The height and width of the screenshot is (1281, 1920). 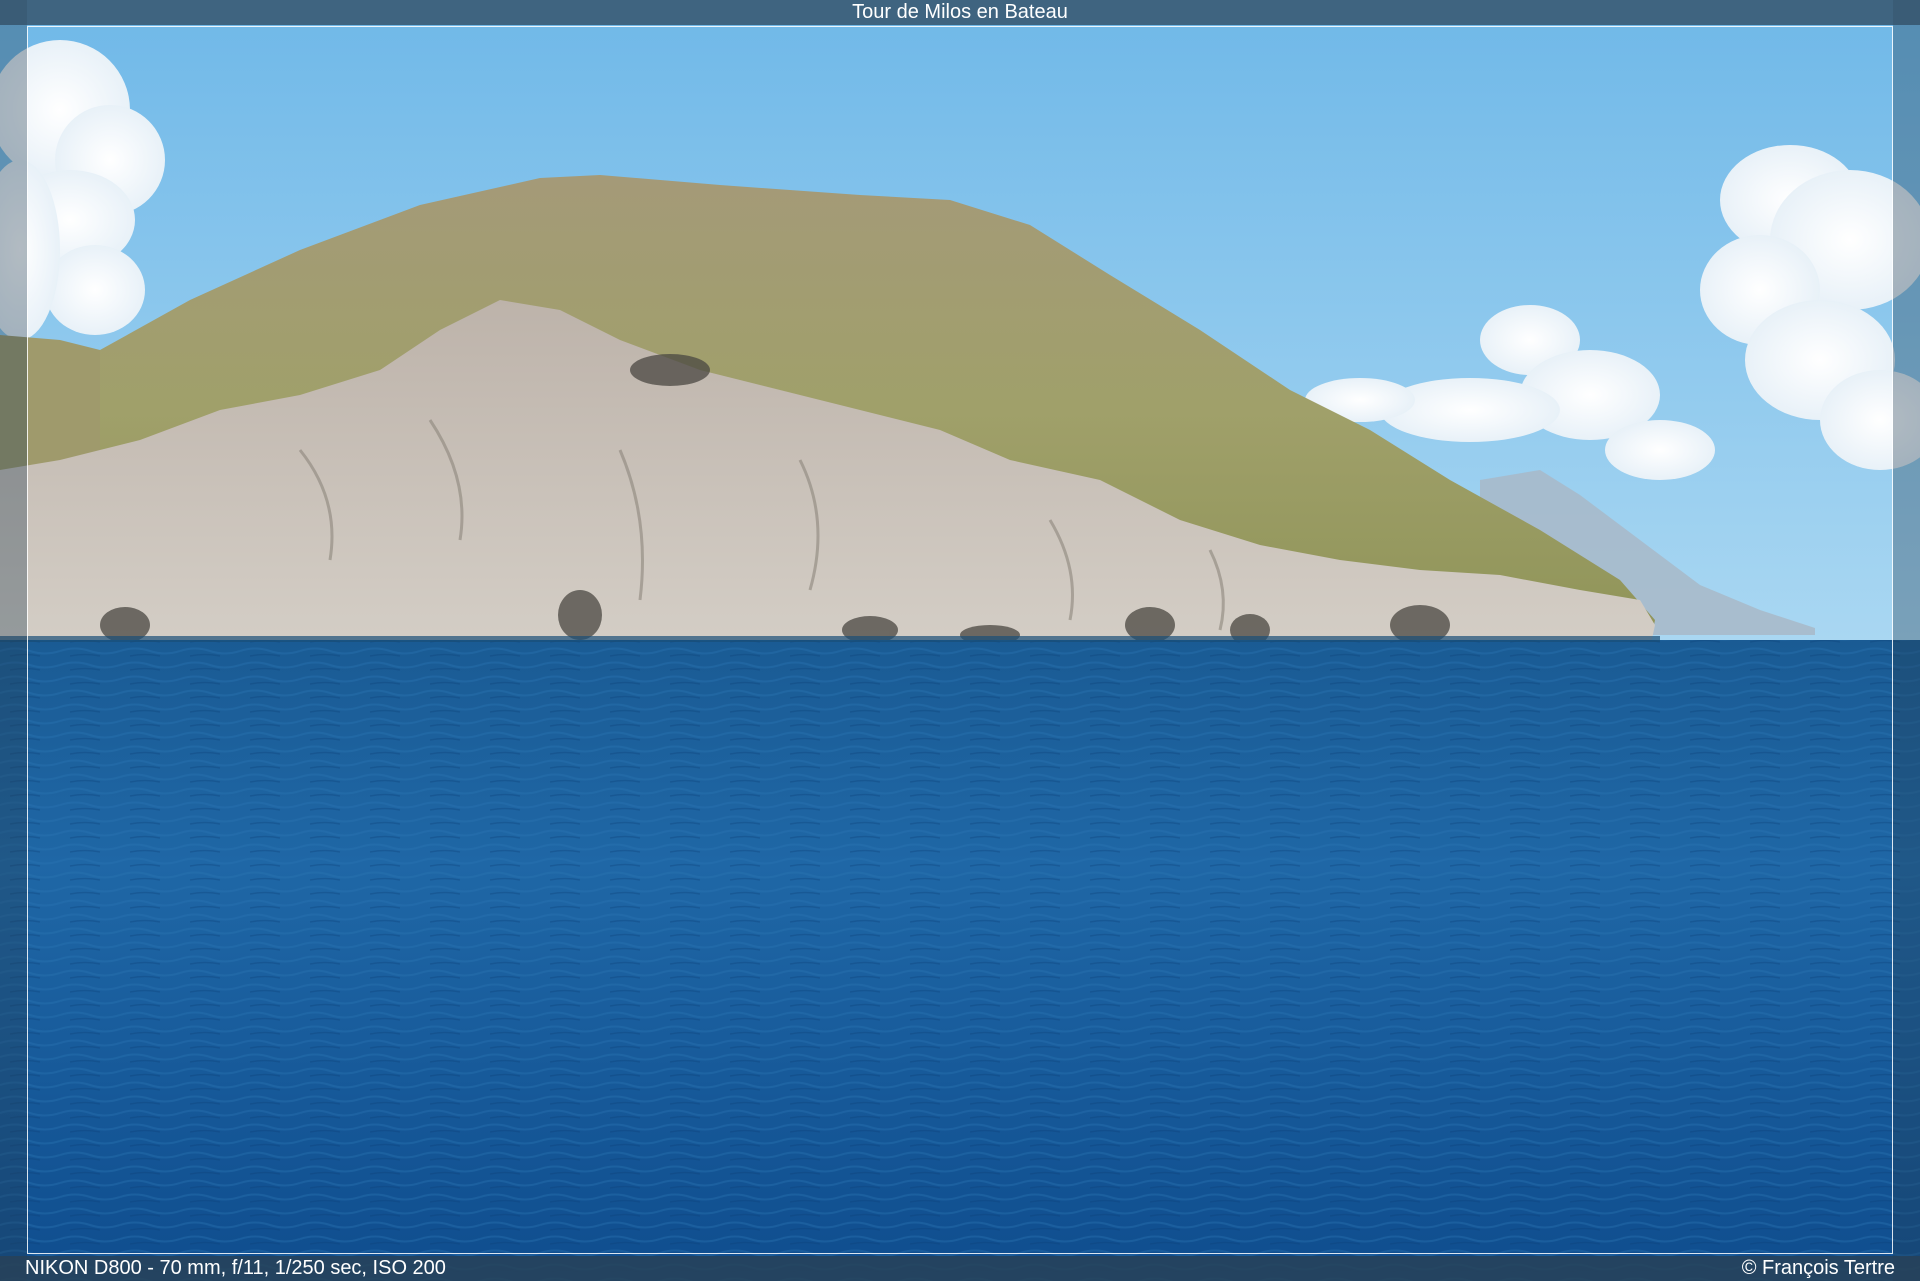 What do you see at coordinates (1818, 1268) in the screenshot?
I see `copyright-notice: © François Tertre` at bounding box center [1818, 1268].